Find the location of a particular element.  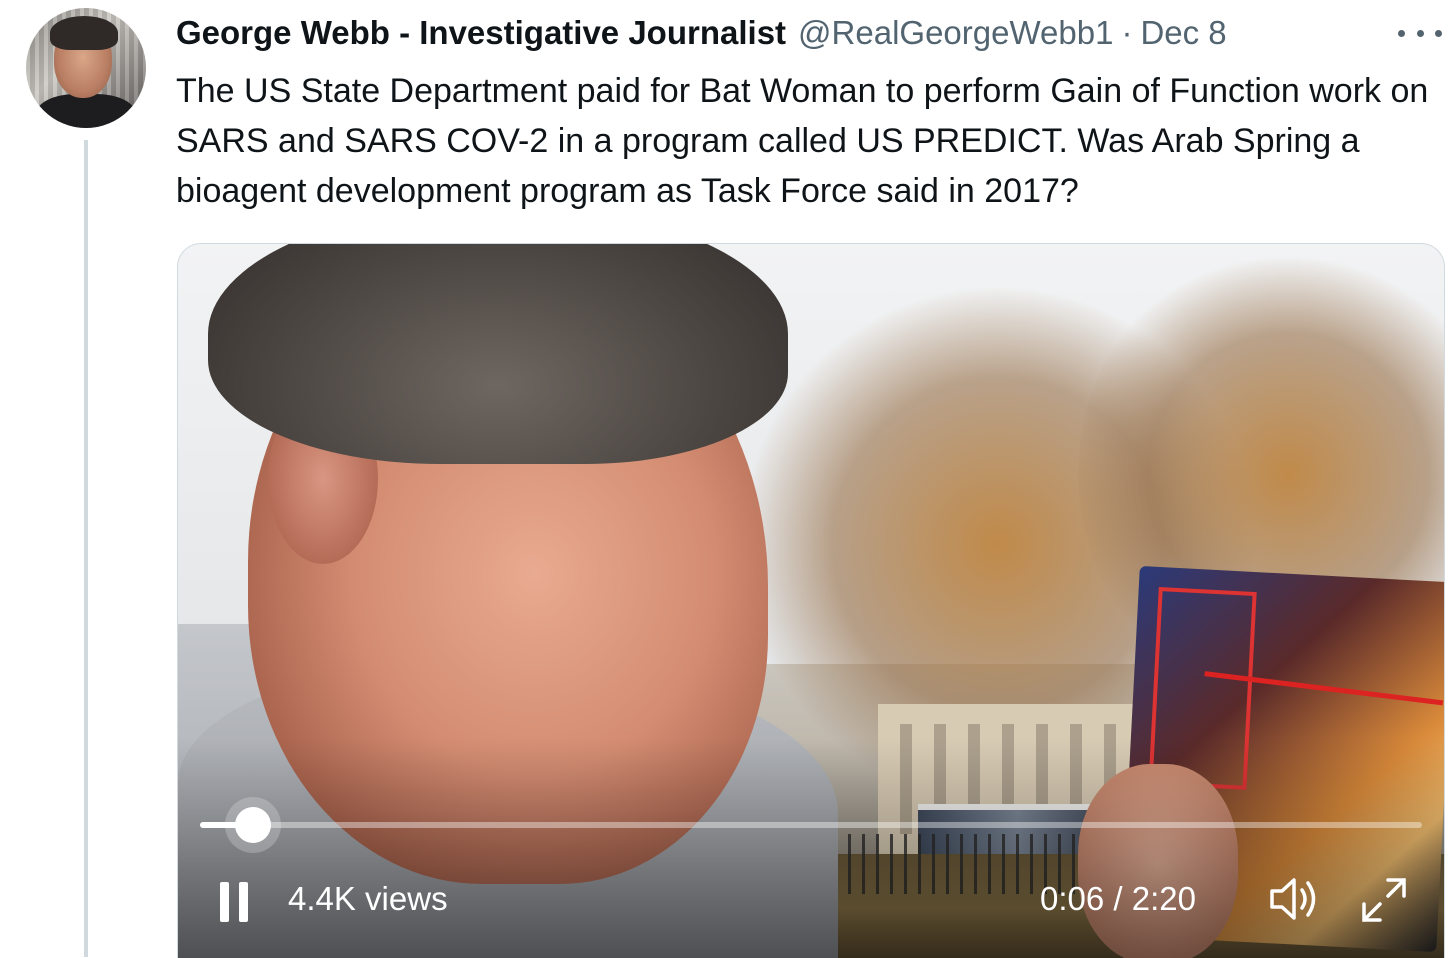

author-handle: @RealGeorgeWebb1 is located at coordinates (955, 33).